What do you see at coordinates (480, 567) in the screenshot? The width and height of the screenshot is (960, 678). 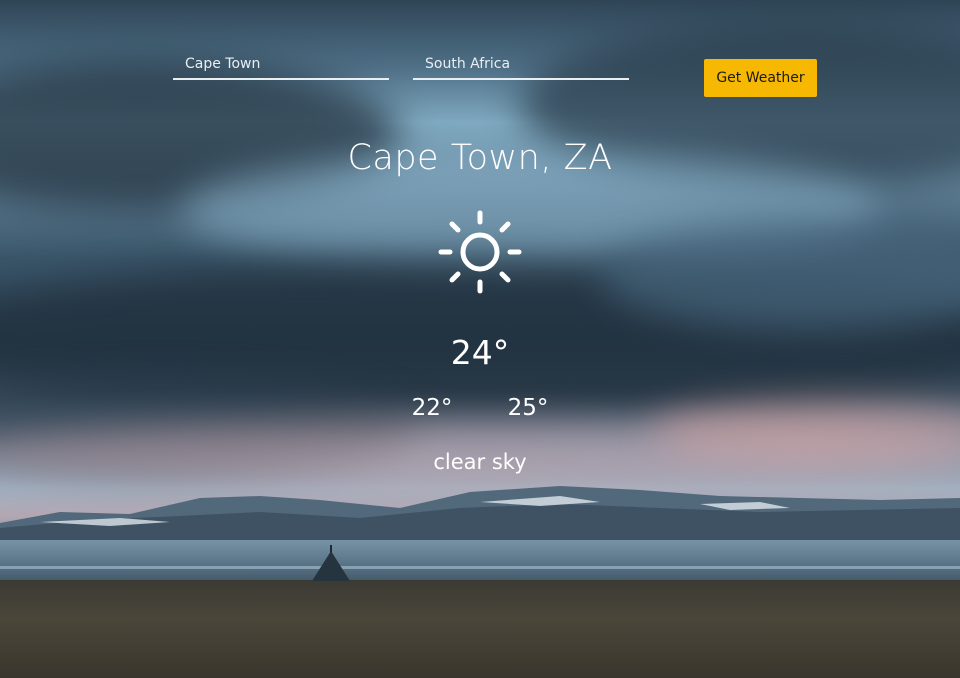 I see `shoreline` at bounding box center [480, 567].